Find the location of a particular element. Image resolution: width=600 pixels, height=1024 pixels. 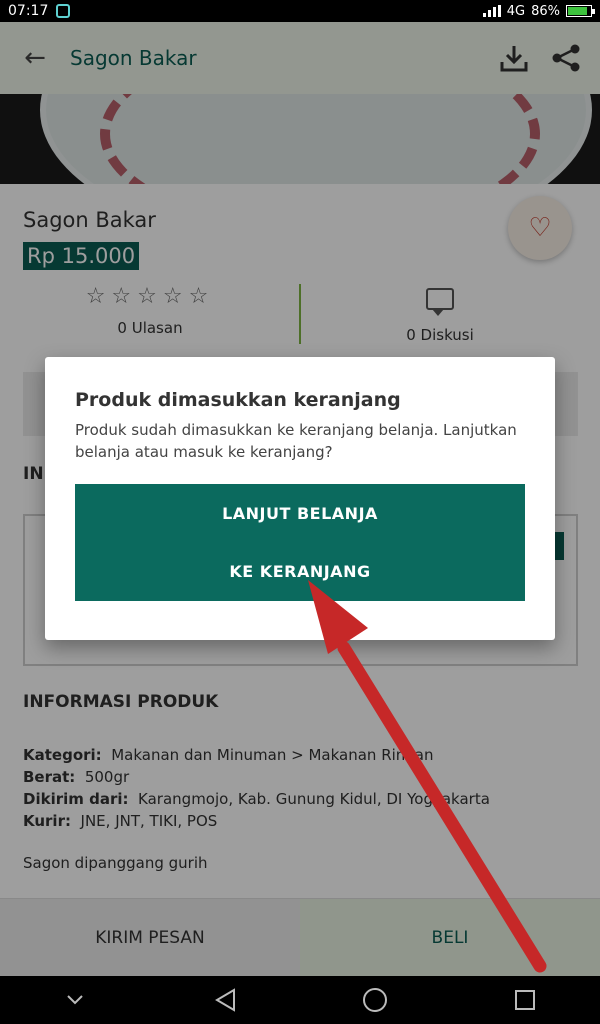

dialog-title: Produk dimasukkan keranjang is located at coordinates (238, 400).